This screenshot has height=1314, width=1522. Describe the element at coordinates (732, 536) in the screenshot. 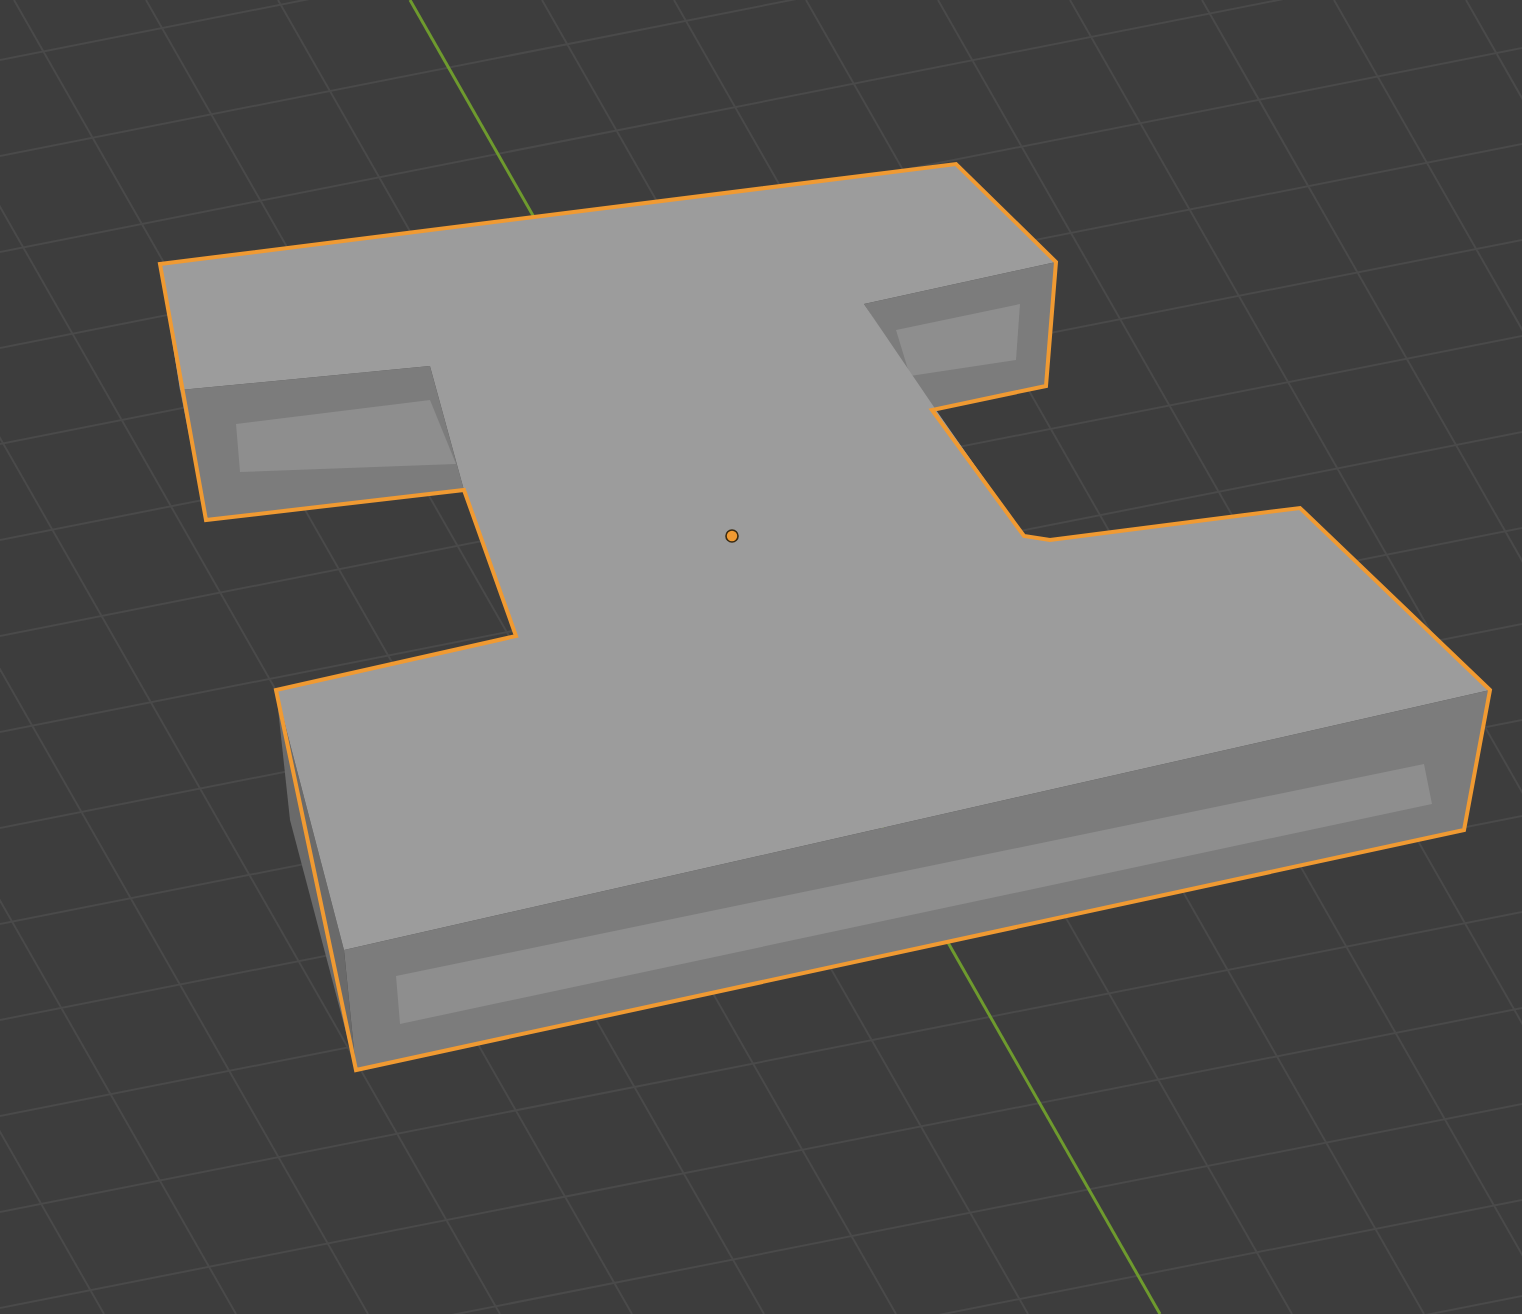

I see `origin-point-icon` at that location.